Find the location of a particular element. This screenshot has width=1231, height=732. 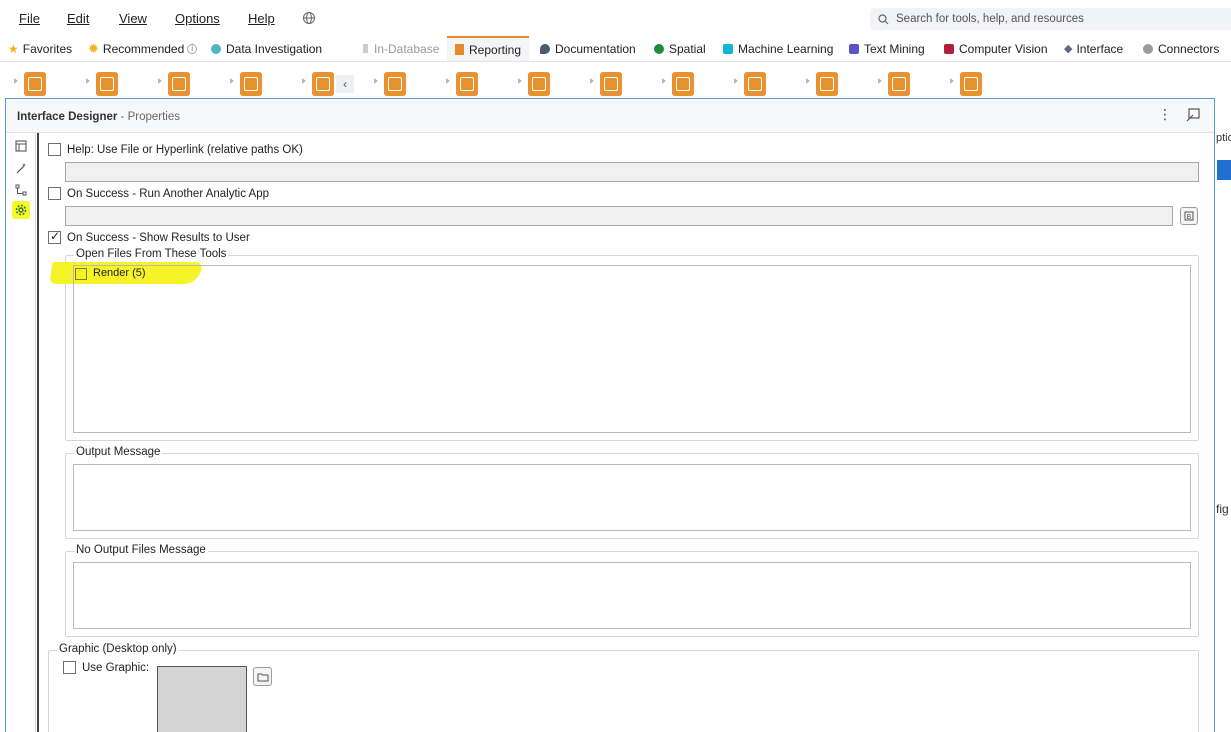

report-icon is located at coordinates (459, 49).